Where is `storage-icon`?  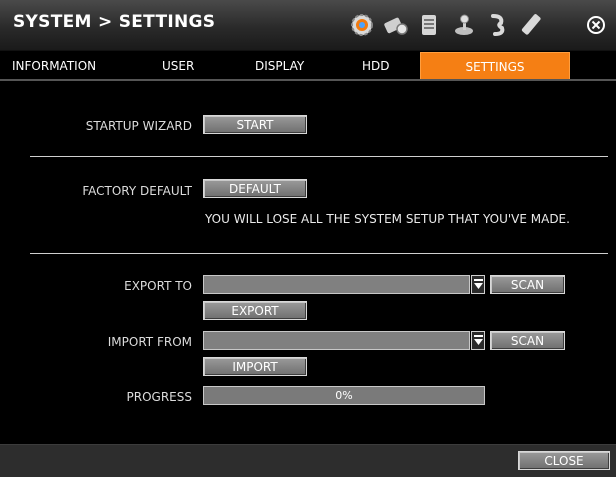 storage-icon is located at coordinates (430, 25).